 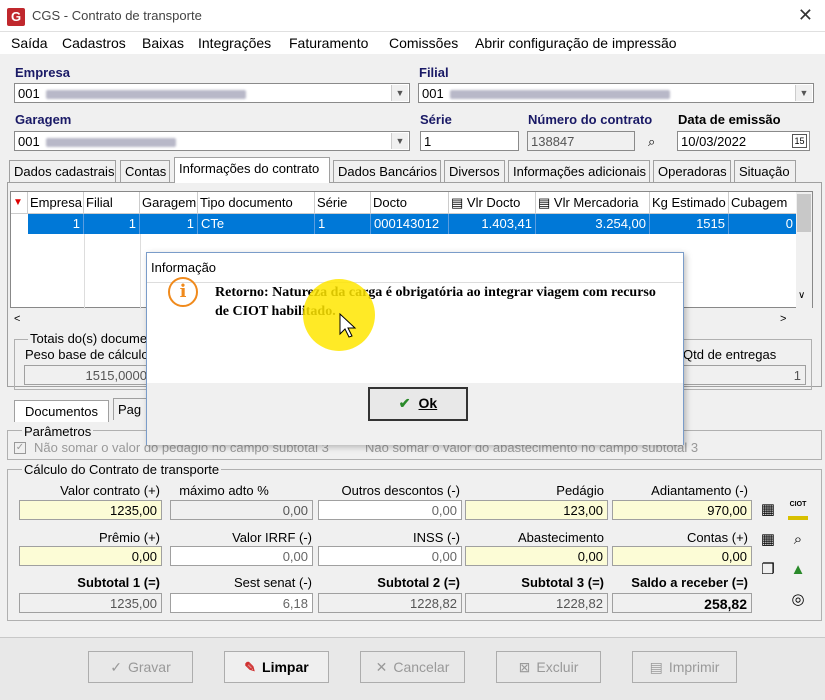 I want to click on tab-contas: Contas, so click(x=145, y=171).